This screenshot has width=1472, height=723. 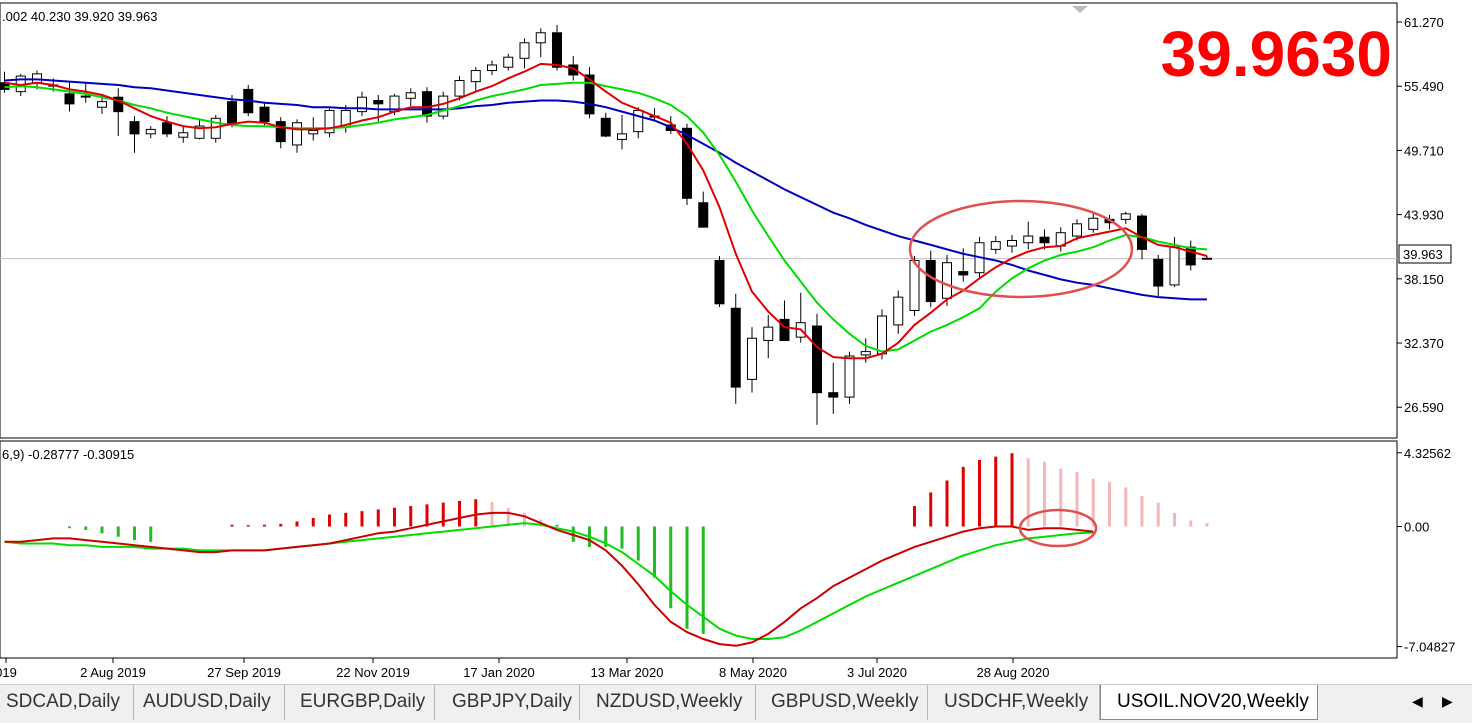 What do you see at coordinates (79, 16) in the screenshot?
I see `main-indicator-info: .002 40.230 39.920 39.963` at bounding box center [79, 16].